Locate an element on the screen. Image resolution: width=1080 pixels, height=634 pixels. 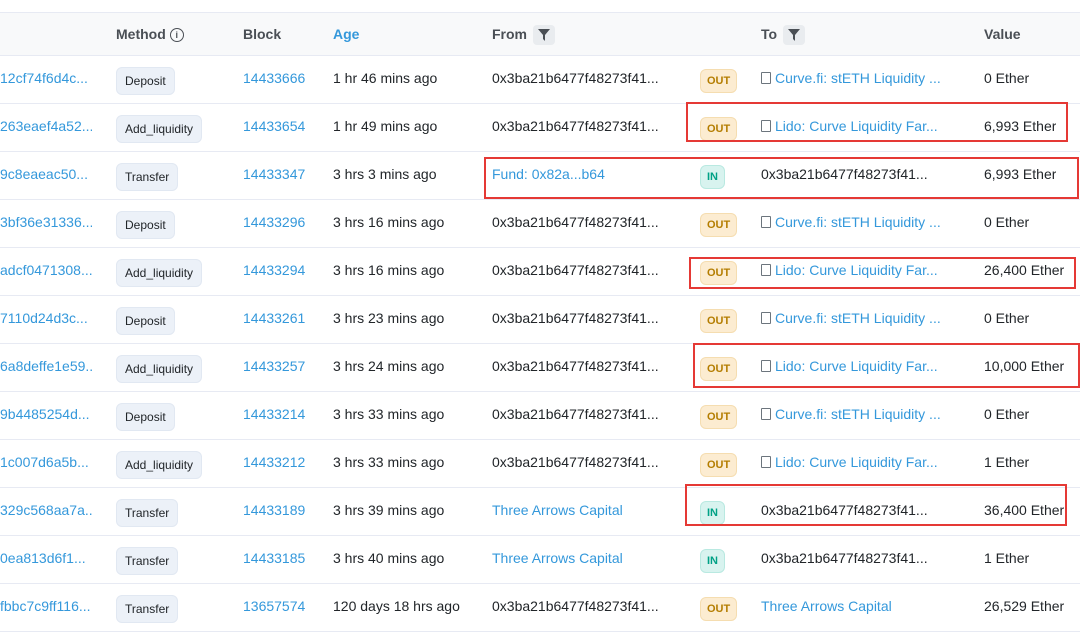
to-address: Three Arrows Capital is located at coordinates (851, 606).